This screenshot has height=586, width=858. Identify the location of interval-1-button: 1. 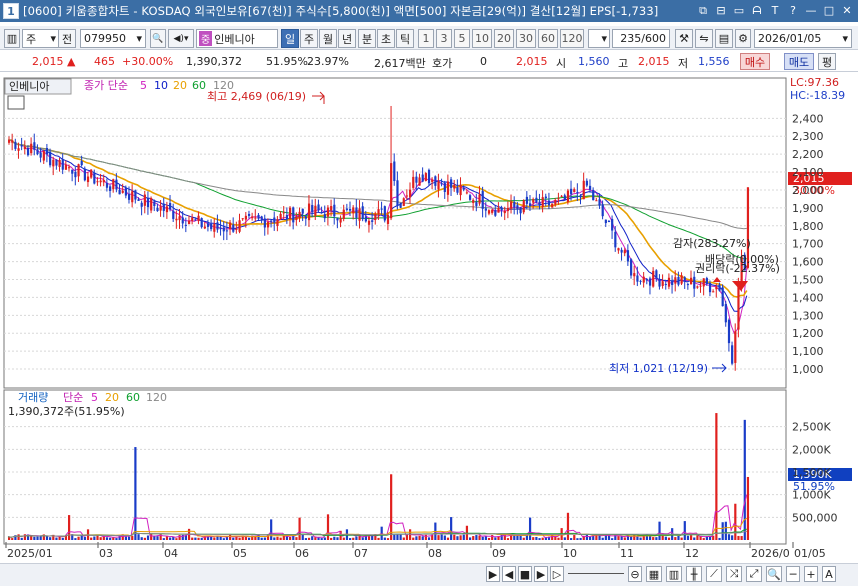
(426, 38).